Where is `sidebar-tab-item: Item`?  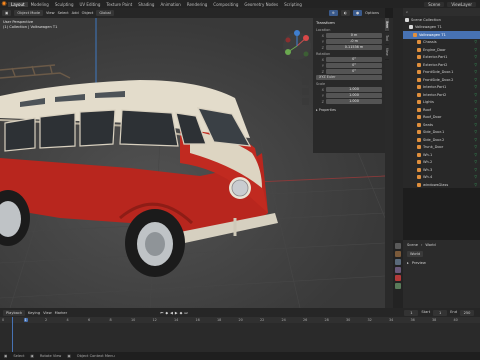 sidebar-tab-item: Item is located at coordinates (387, 25).